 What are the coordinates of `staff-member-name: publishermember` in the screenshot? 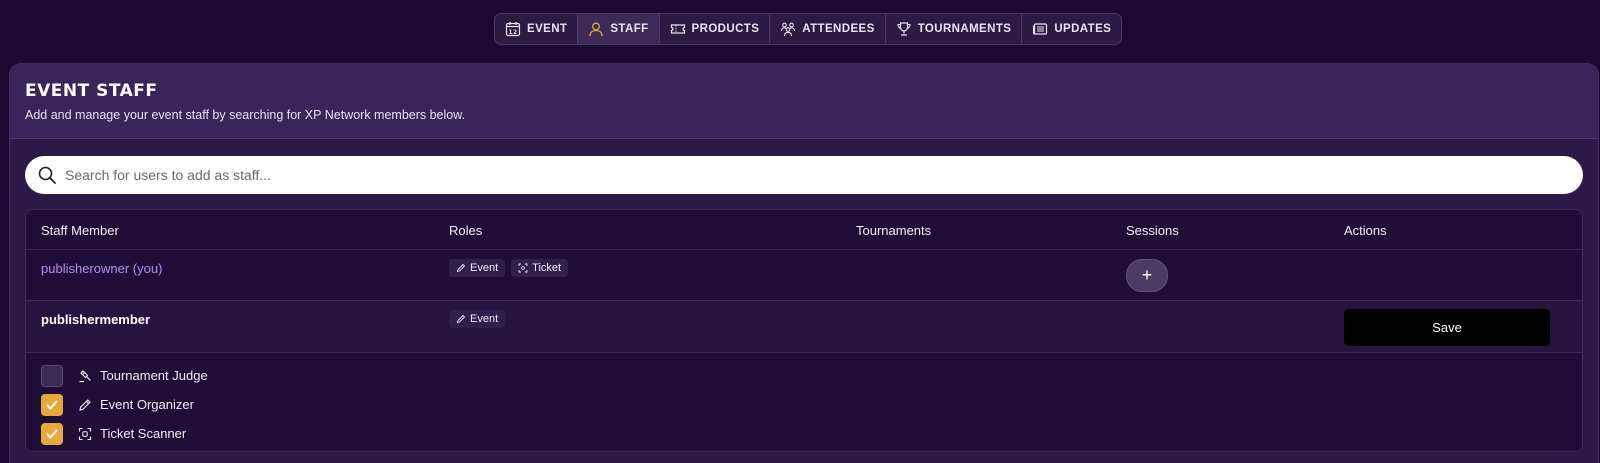 It's located at (96, 319).